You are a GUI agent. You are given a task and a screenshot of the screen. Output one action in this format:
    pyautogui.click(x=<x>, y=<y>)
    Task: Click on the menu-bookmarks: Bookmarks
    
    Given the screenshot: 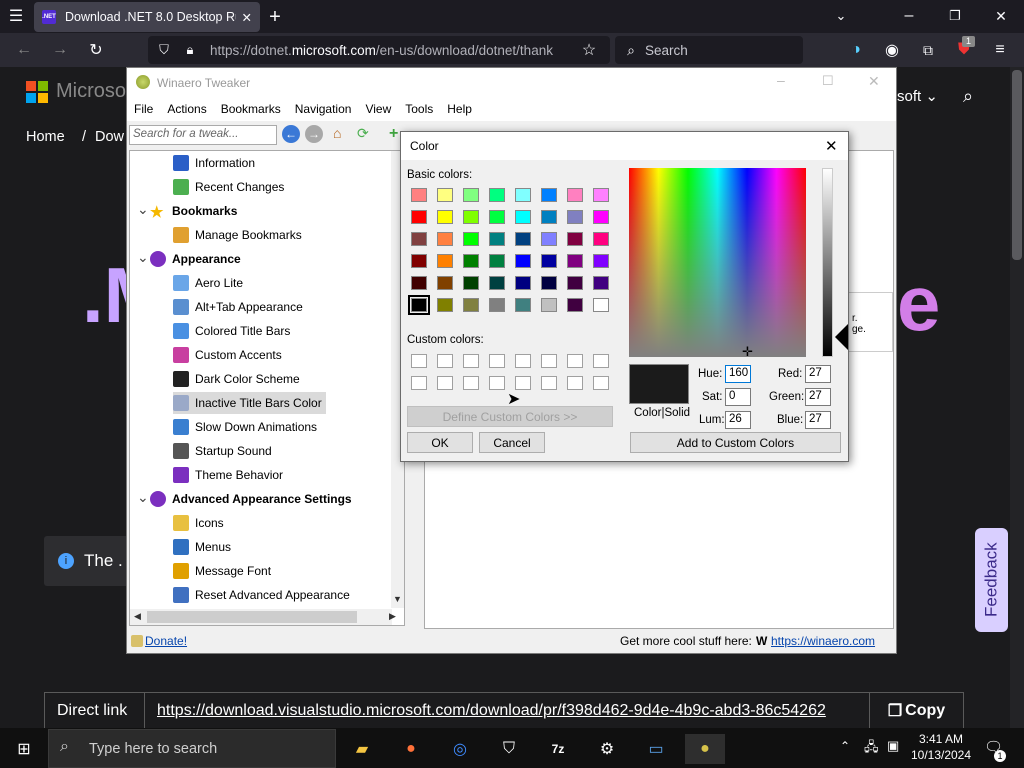 What is the action you would take?
    pyautogui.click(x=251, y=109)
    